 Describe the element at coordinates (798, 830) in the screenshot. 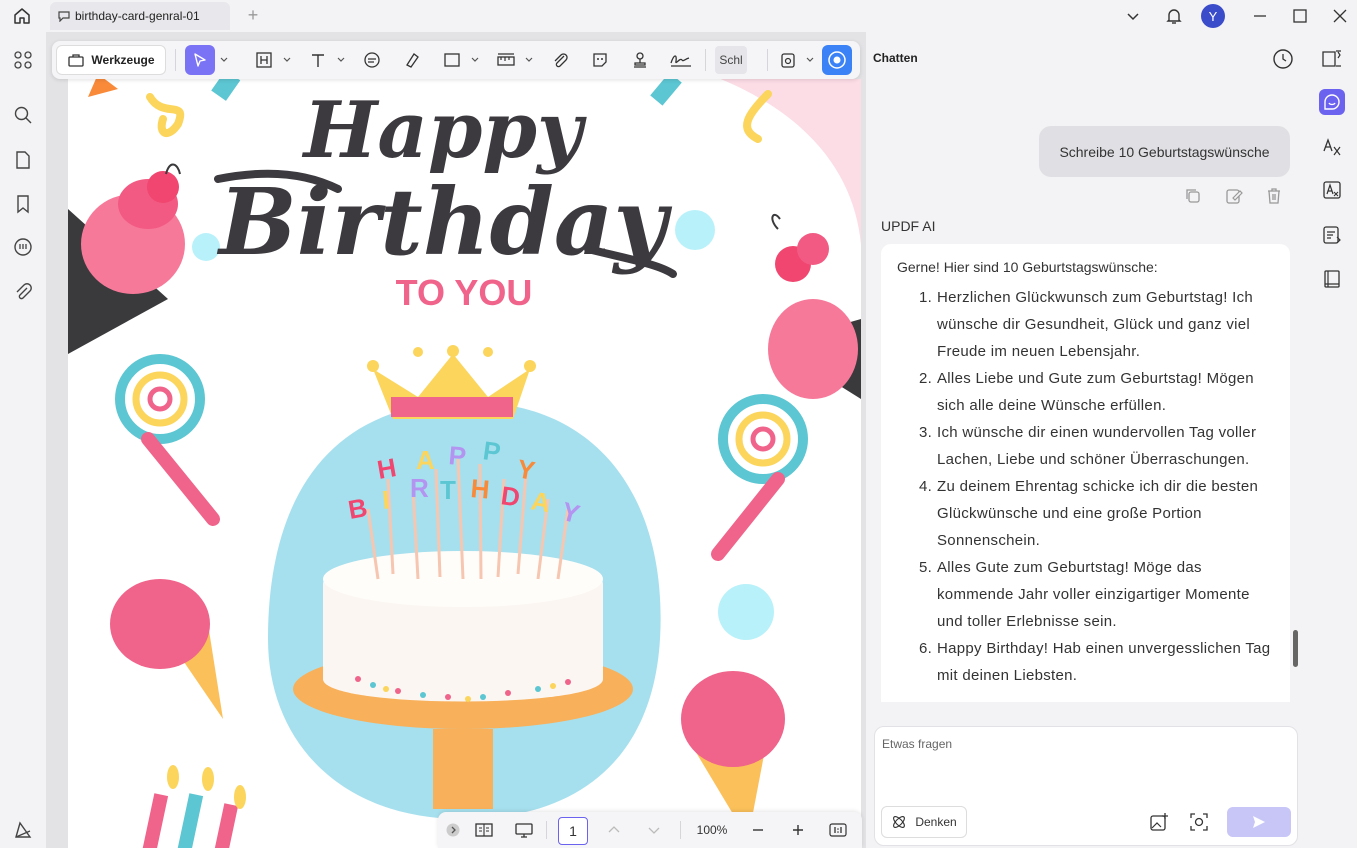

I see `zoom-in-icon` at that location.